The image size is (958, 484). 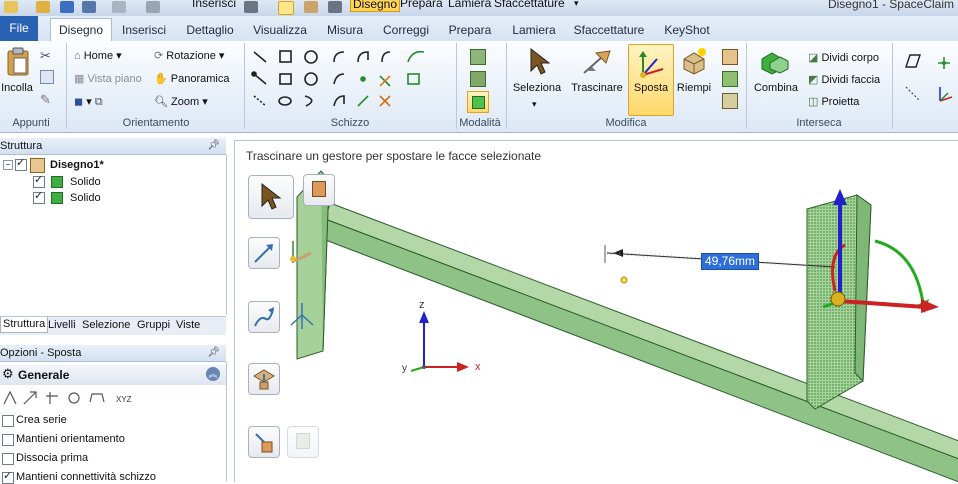 I want to click on collapse-icon: −, so click(x=8, y=165).